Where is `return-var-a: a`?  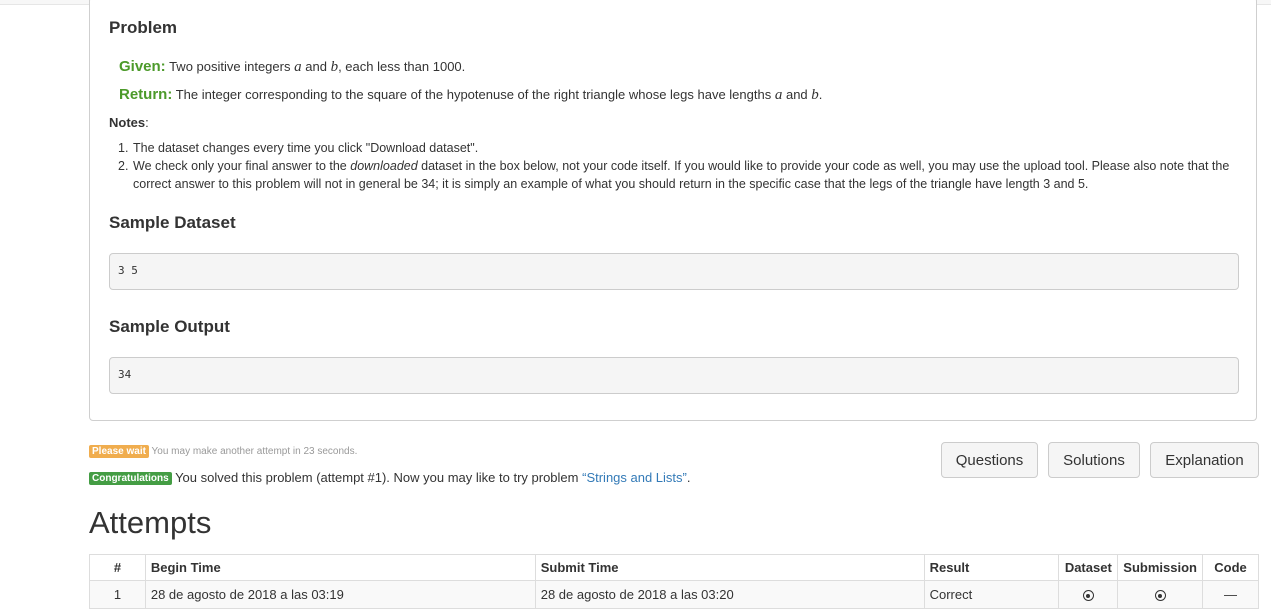
return-var-a: a is located at coordinates (778, 95).